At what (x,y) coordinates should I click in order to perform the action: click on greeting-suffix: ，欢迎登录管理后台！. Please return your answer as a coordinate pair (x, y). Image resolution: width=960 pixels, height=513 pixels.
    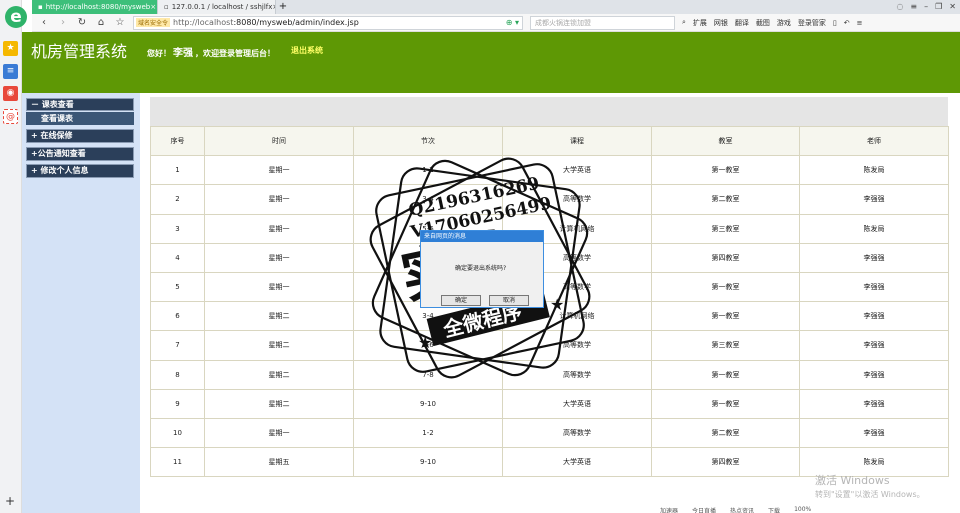
    Looking at the image, I should click on (235, 53).